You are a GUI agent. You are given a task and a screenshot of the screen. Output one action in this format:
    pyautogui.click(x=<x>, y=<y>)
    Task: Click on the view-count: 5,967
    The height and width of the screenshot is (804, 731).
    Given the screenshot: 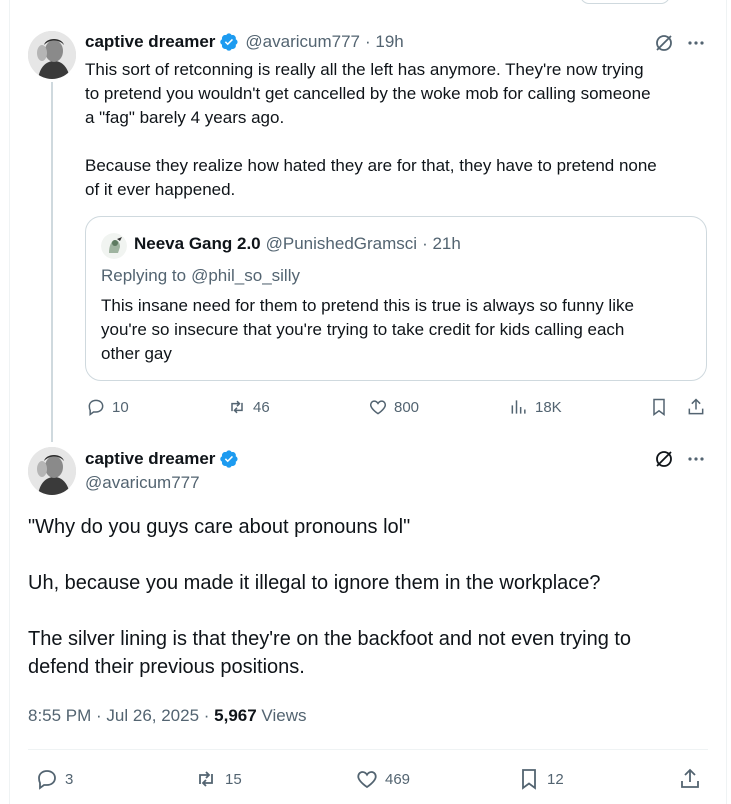 What is the action you would take?
    pyautogui.click(x=235, y=715)
    